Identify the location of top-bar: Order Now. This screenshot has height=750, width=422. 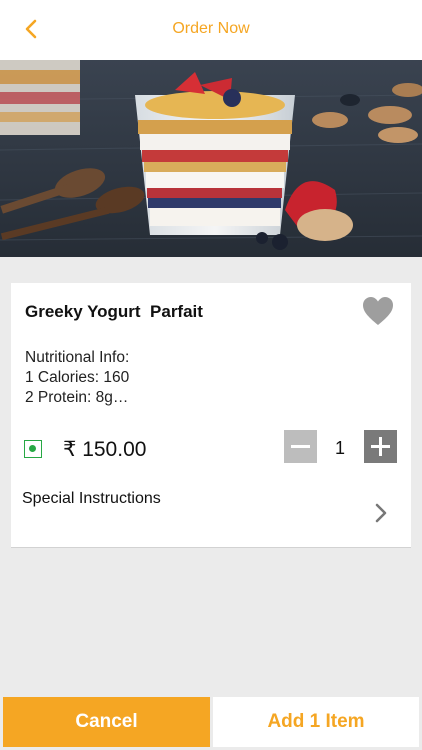
(211, 30).